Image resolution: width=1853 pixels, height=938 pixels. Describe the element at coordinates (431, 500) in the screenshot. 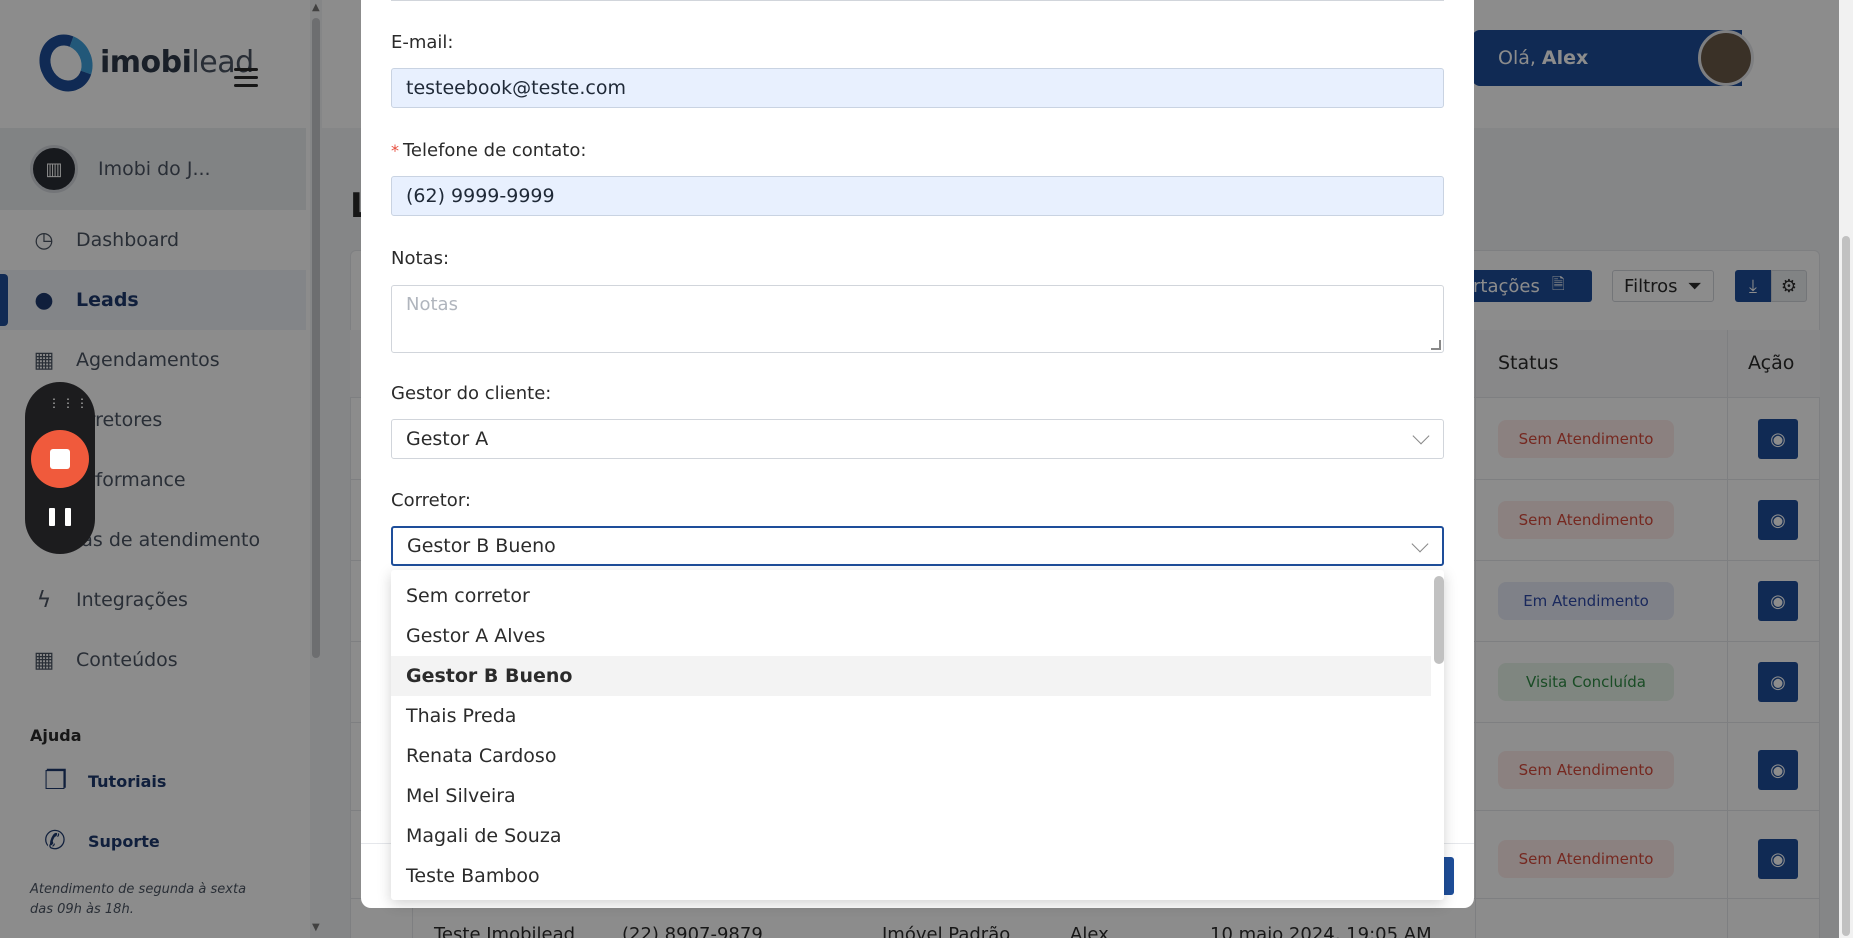

I see `broker-label: Corretor:` at that location.